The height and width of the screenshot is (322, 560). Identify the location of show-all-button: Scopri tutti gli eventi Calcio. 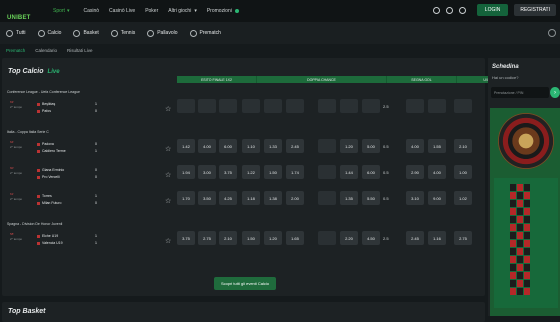
(245, 283).